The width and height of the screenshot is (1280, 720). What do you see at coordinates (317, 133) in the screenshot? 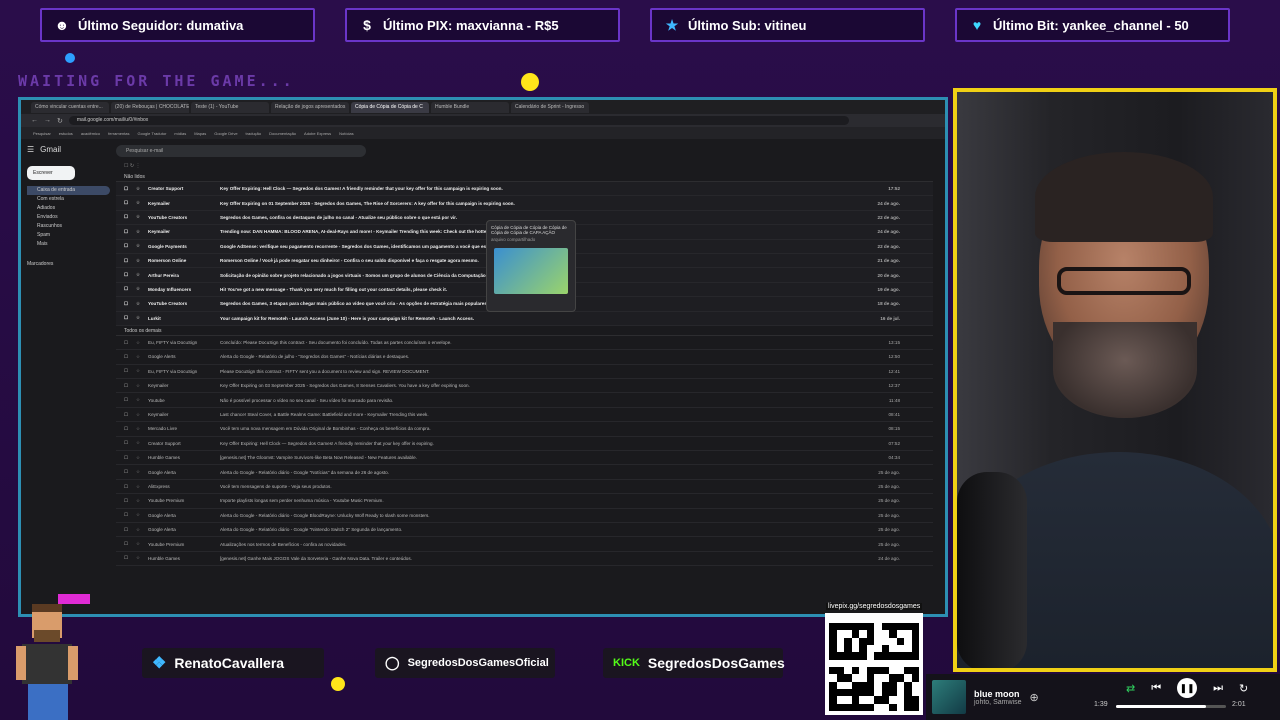
I see `bookmark-item: Adobe Express` at bounding box center [317, 133].